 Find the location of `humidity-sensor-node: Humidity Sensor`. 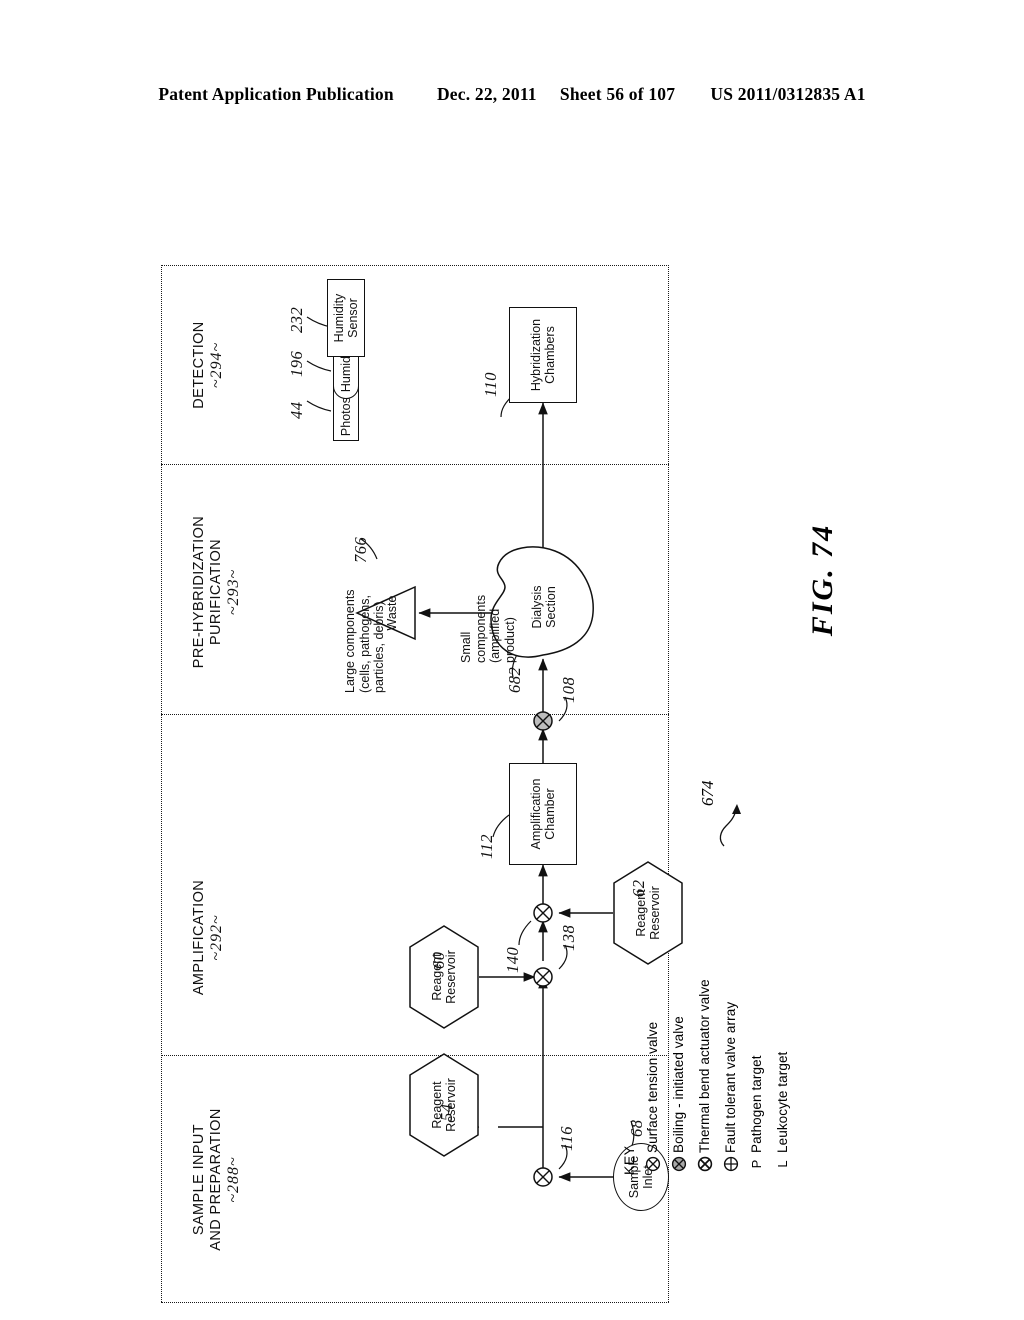

humidity-sensor-node: Humidity Sensor is located at coordinates (346, 318).